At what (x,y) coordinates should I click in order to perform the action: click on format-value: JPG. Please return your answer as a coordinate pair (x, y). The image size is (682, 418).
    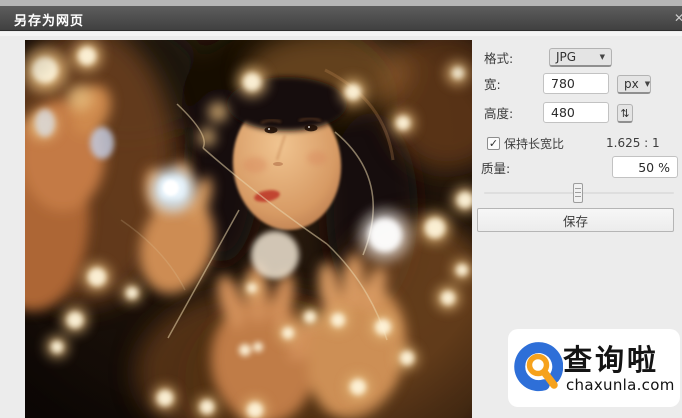
    Looking at the image, I should click on (566, 57).